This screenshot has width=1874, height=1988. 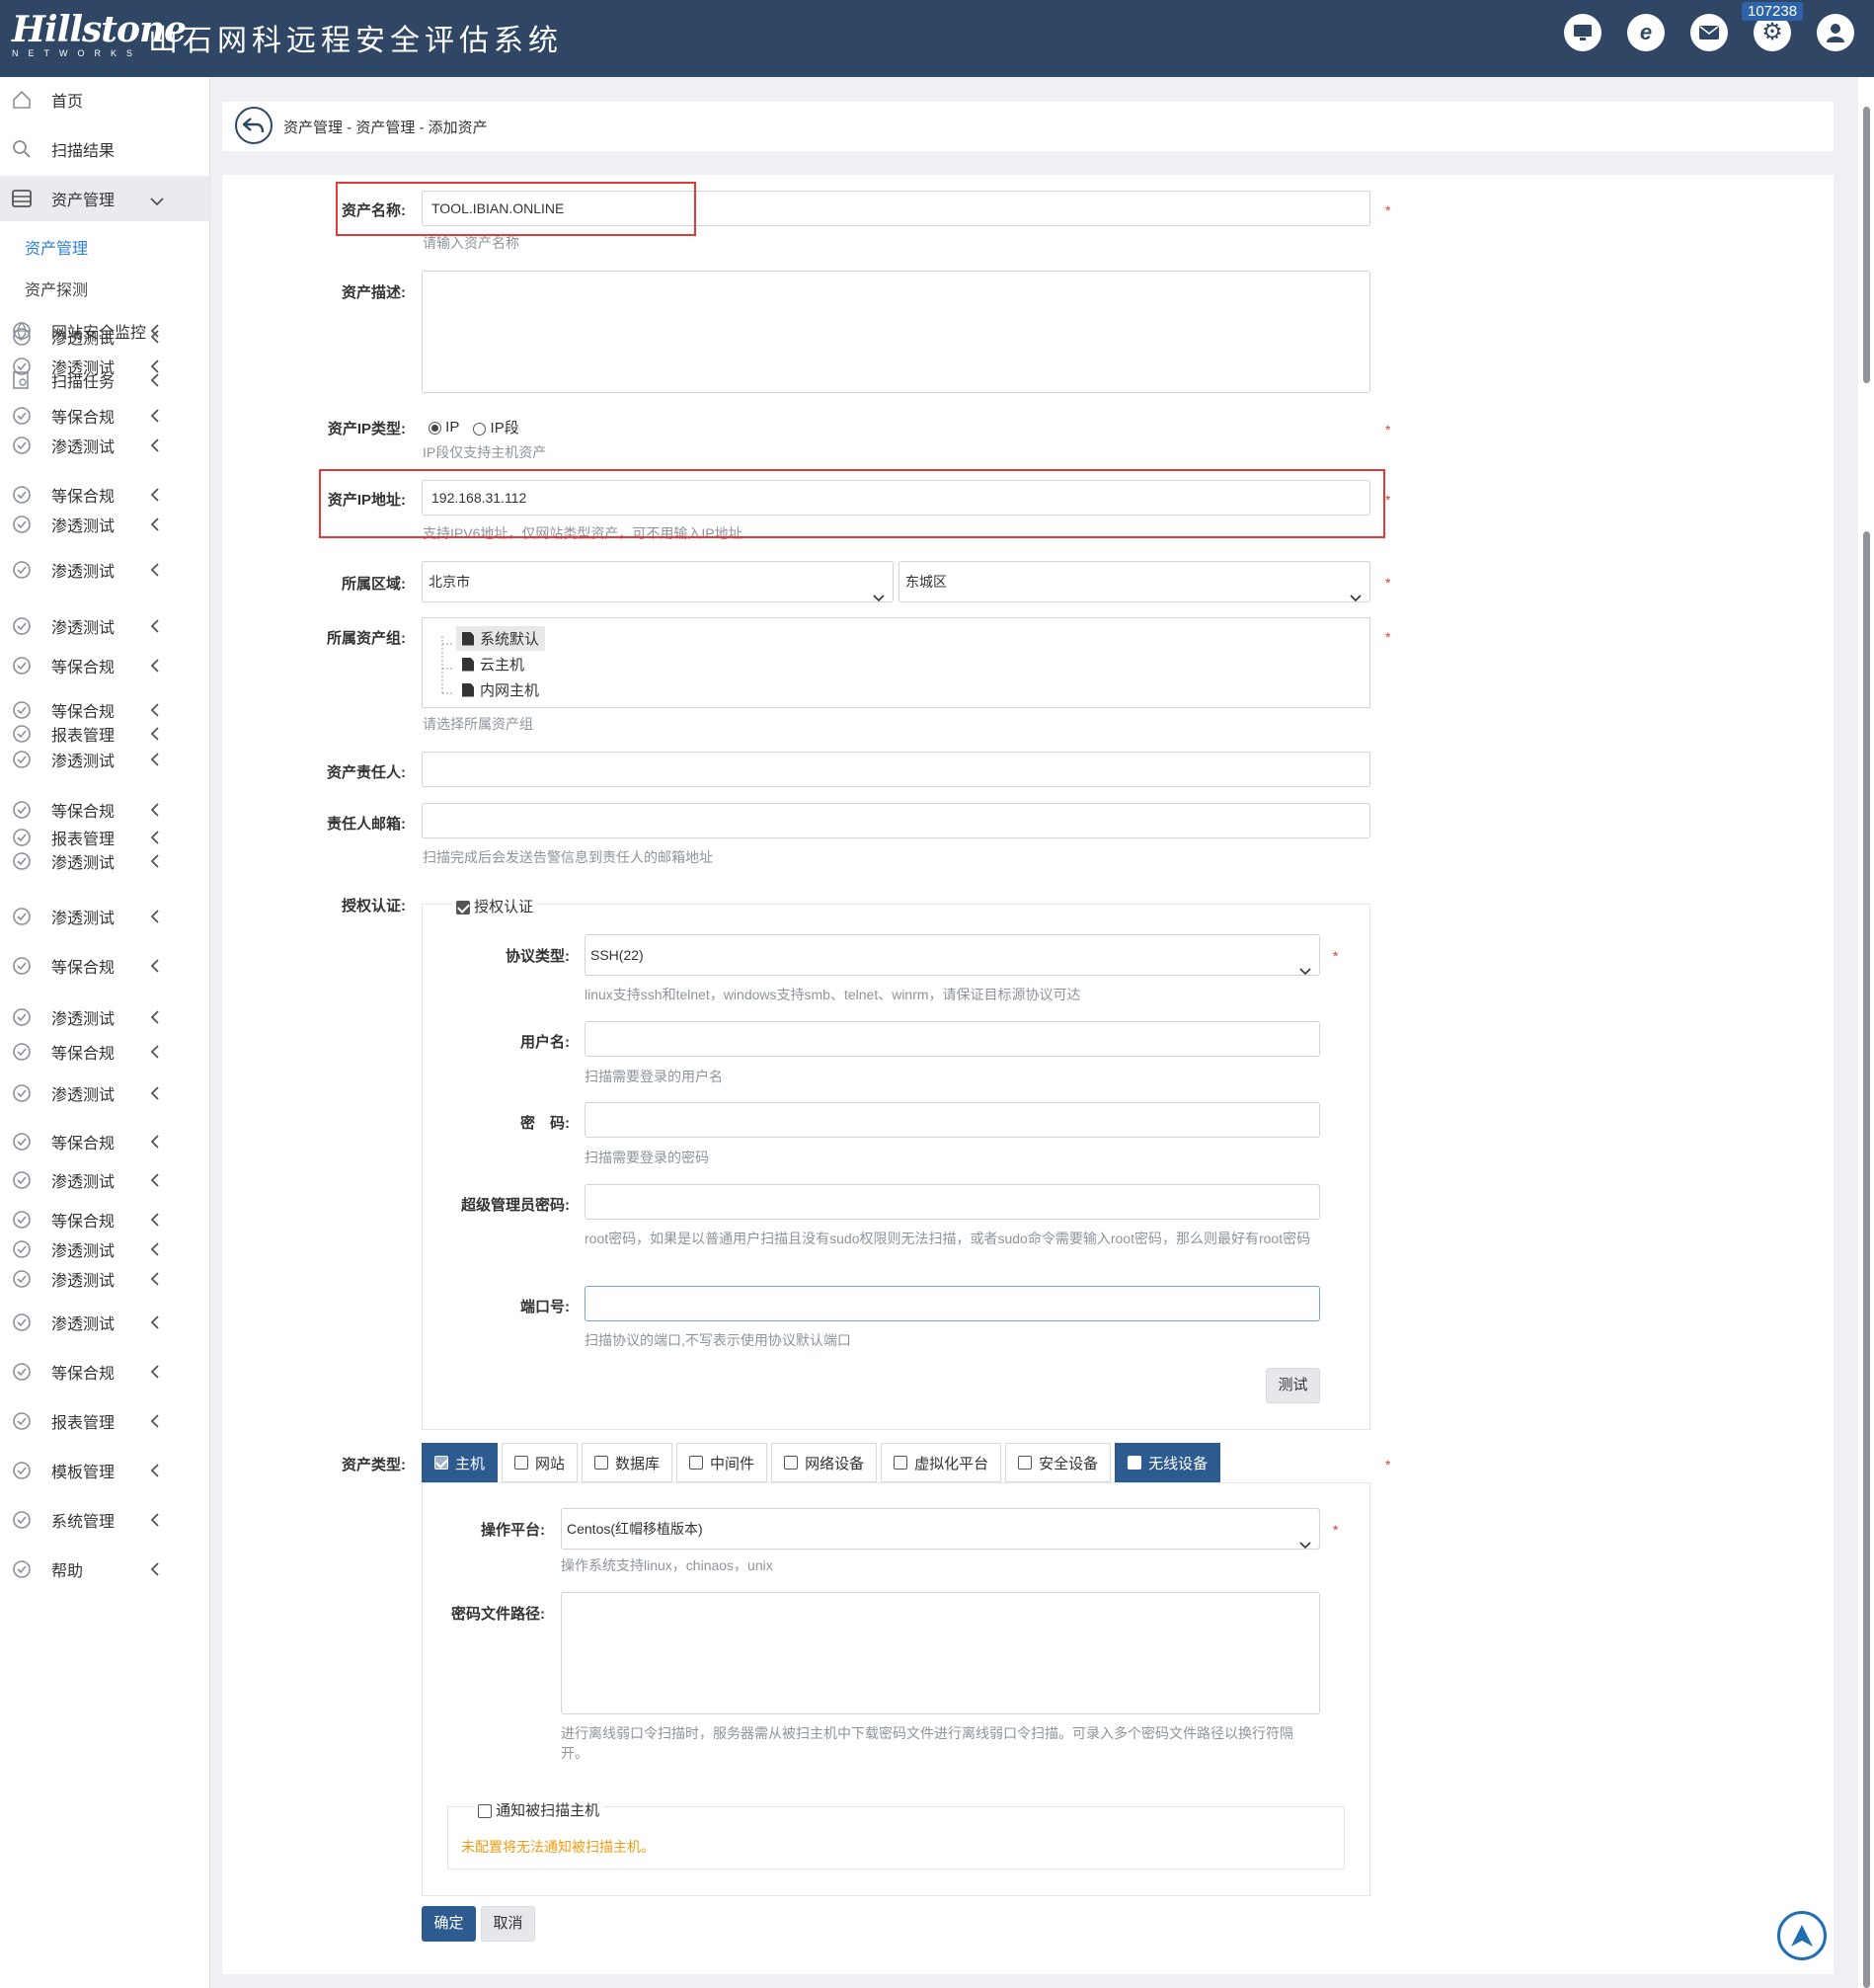 What do you see at coordinates (67, 1572) in the screenshot?
I see `sidebar-item-label: 帮助` at bounding box center [67, 1572].